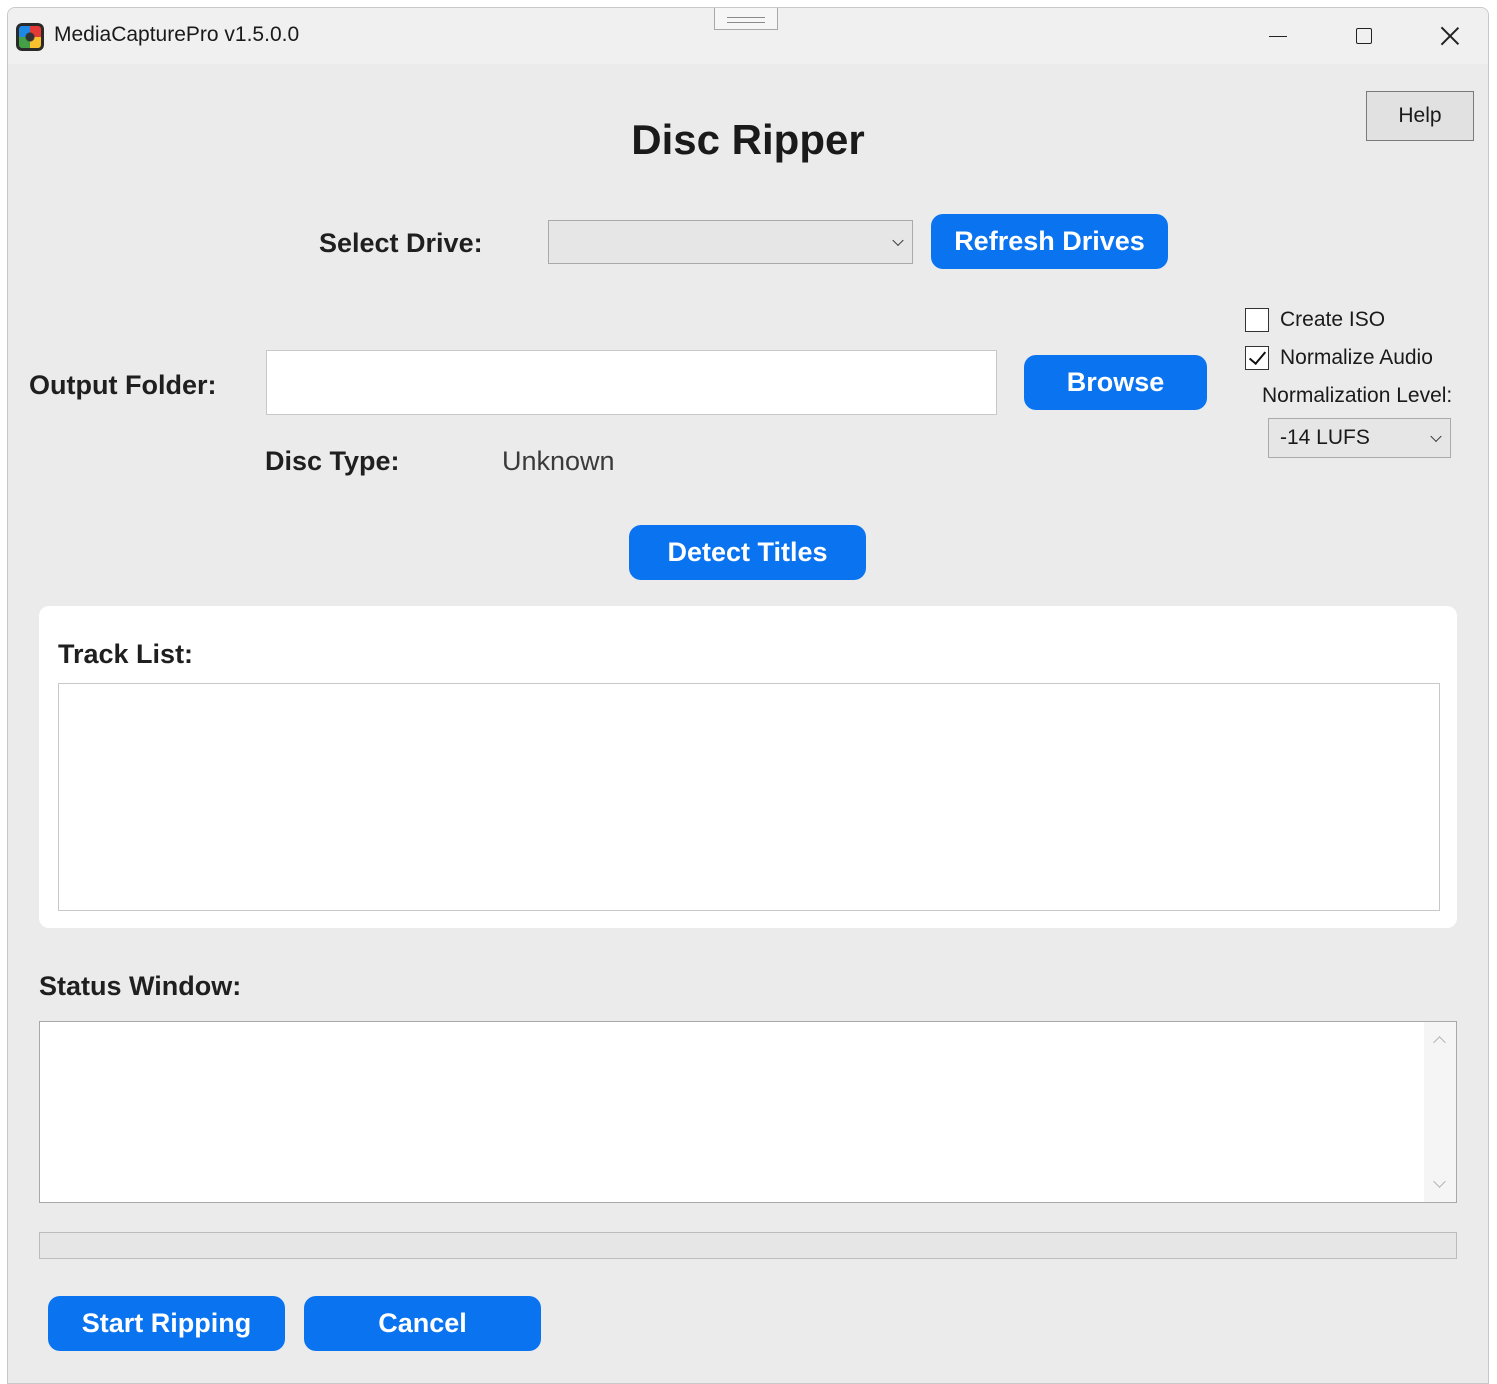 The width and height of the screenshot is (1497, 1384). I want to click on status-window-label: Status Window:, so click(140, 986).